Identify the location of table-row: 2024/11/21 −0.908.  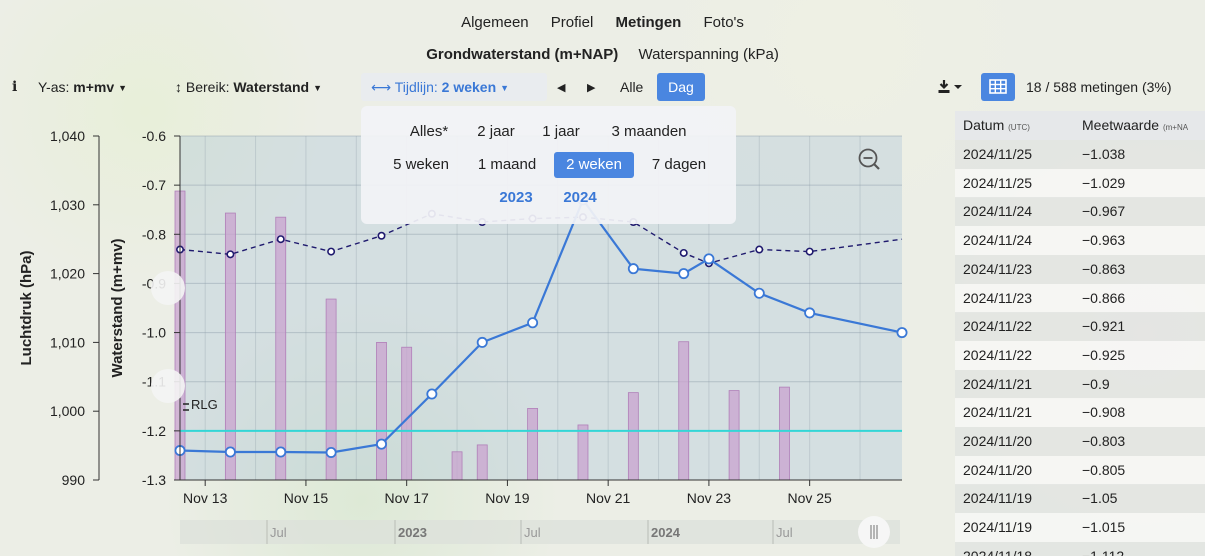
(1080, 413).